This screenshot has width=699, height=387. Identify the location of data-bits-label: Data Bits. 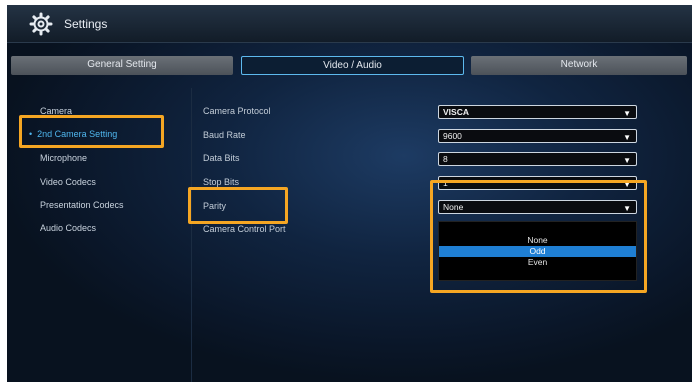
(221, 158).